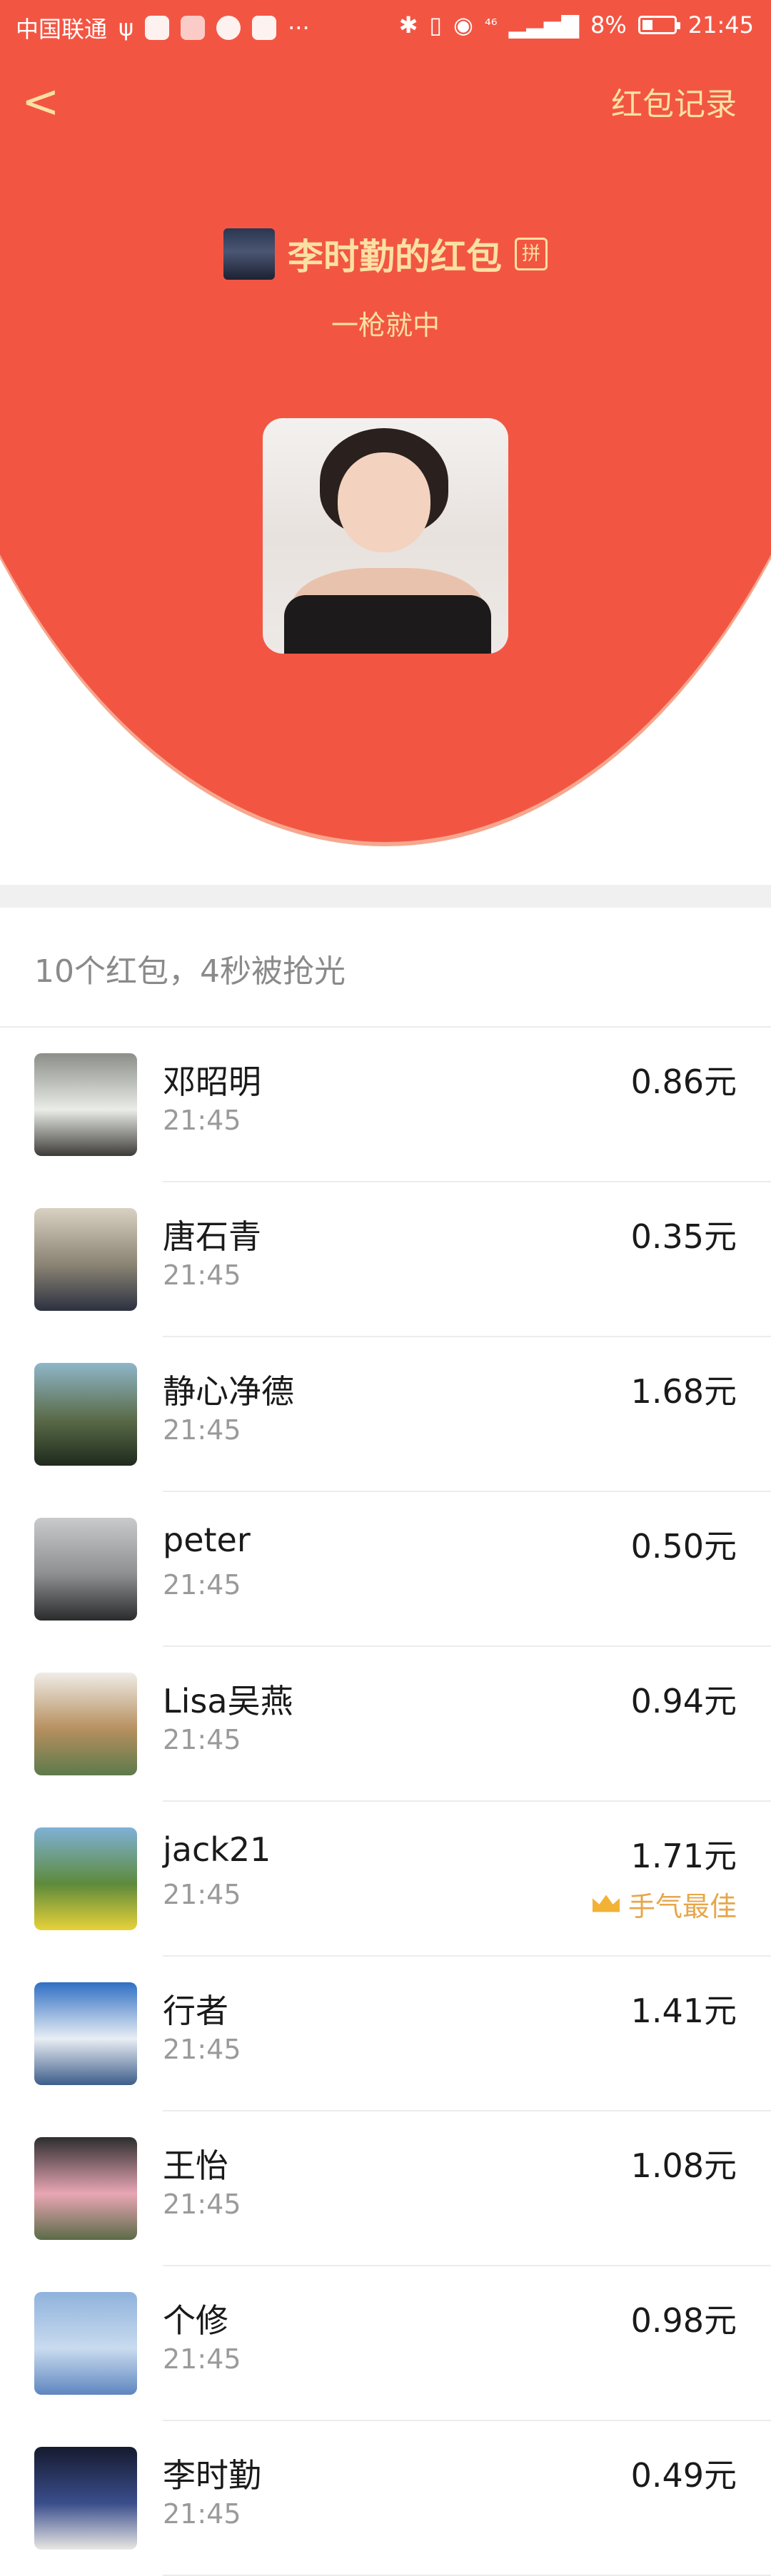 This screenshot has height=2576, width=771. What do you see at coordinates (385, 2034) in the screenshot?
I see `list-item: 行者 21:45 1.41元` at bounding box center [385, 2034].